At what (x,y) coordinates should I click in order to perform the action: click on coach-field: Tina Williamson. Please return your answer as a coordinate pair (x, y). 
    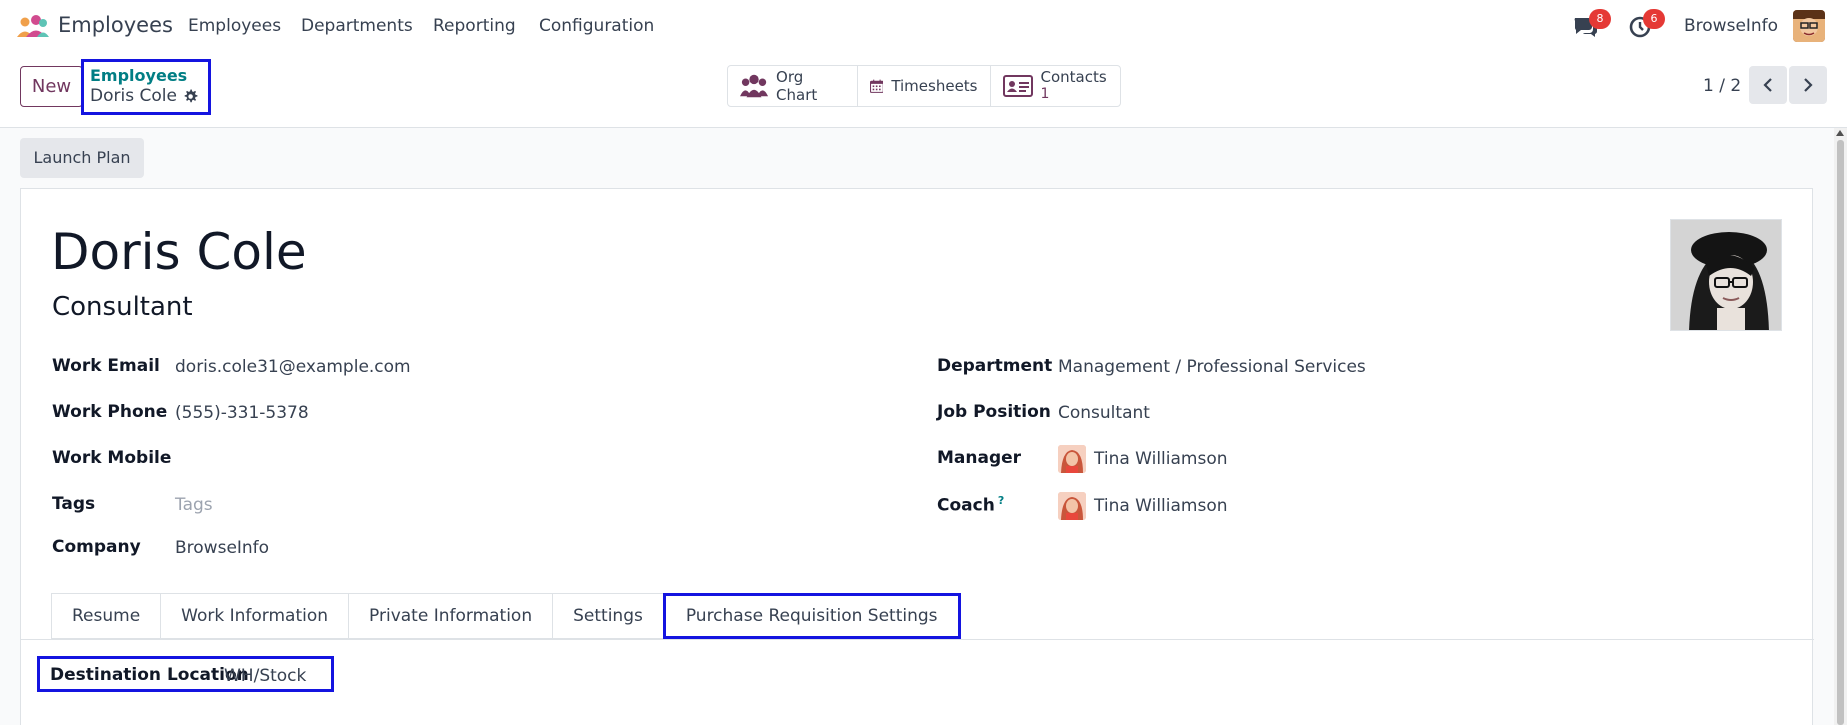
    Looking at the image, I should click on (1143, 506).